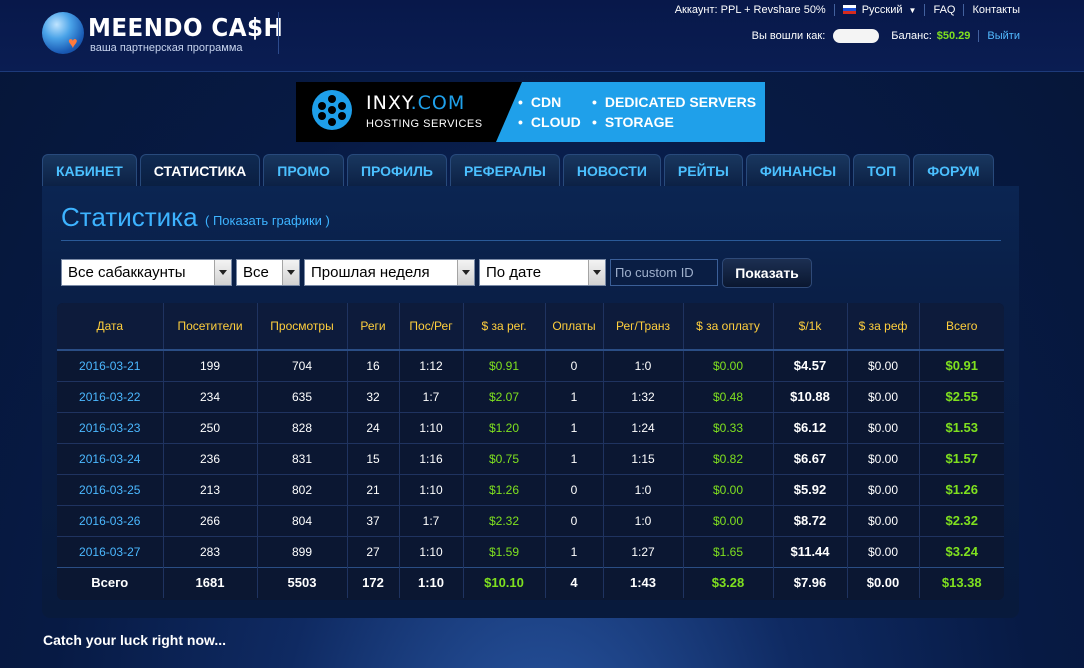 The width and height of the screenshot is (1084, 668). I want to click on tab-rates: РЕЙТЫ, so click(703, 170).